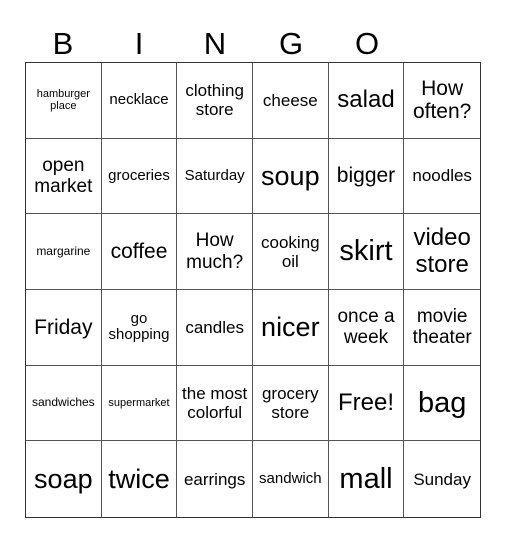 The image size is (506, 544). Describe the element at coordinates (215, 327) in the screenshot. I see `bingo-cell: candles` at that location.